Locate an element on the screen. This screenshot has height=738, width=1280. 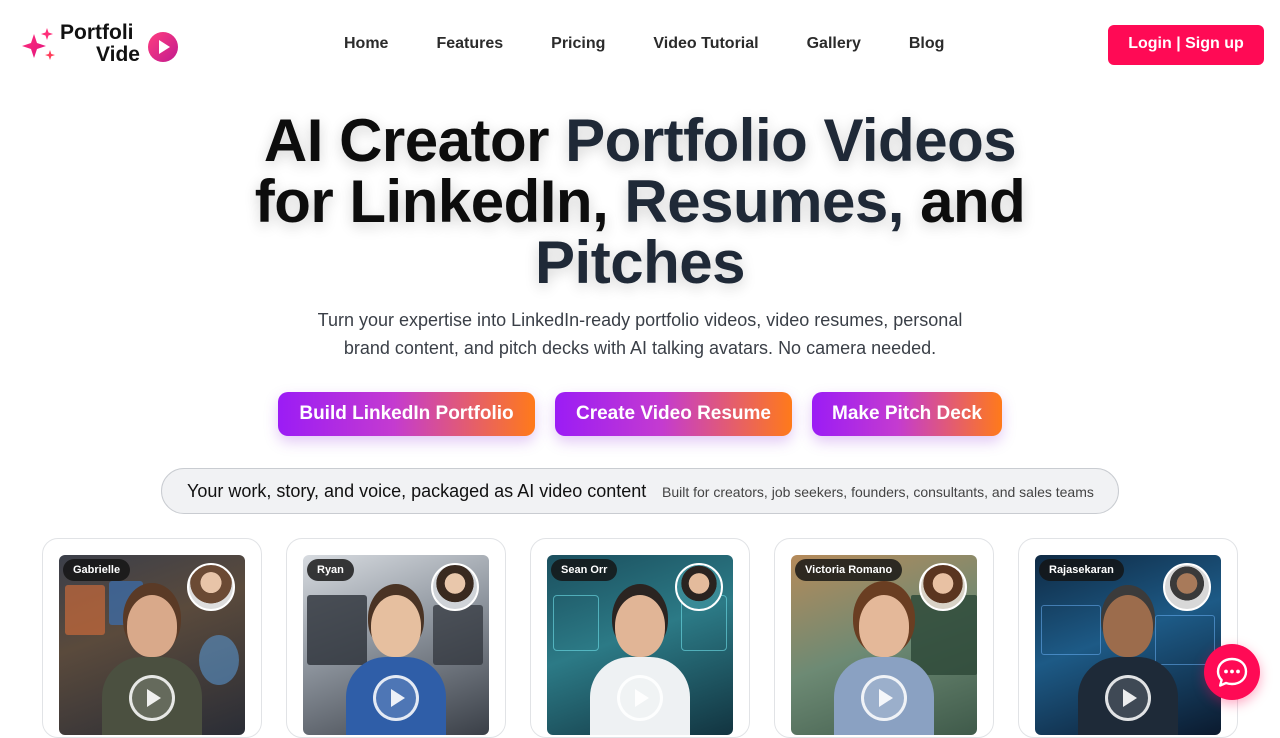
avatar-name-tag: Rajasekaran is located at coordinates (1081, 570).